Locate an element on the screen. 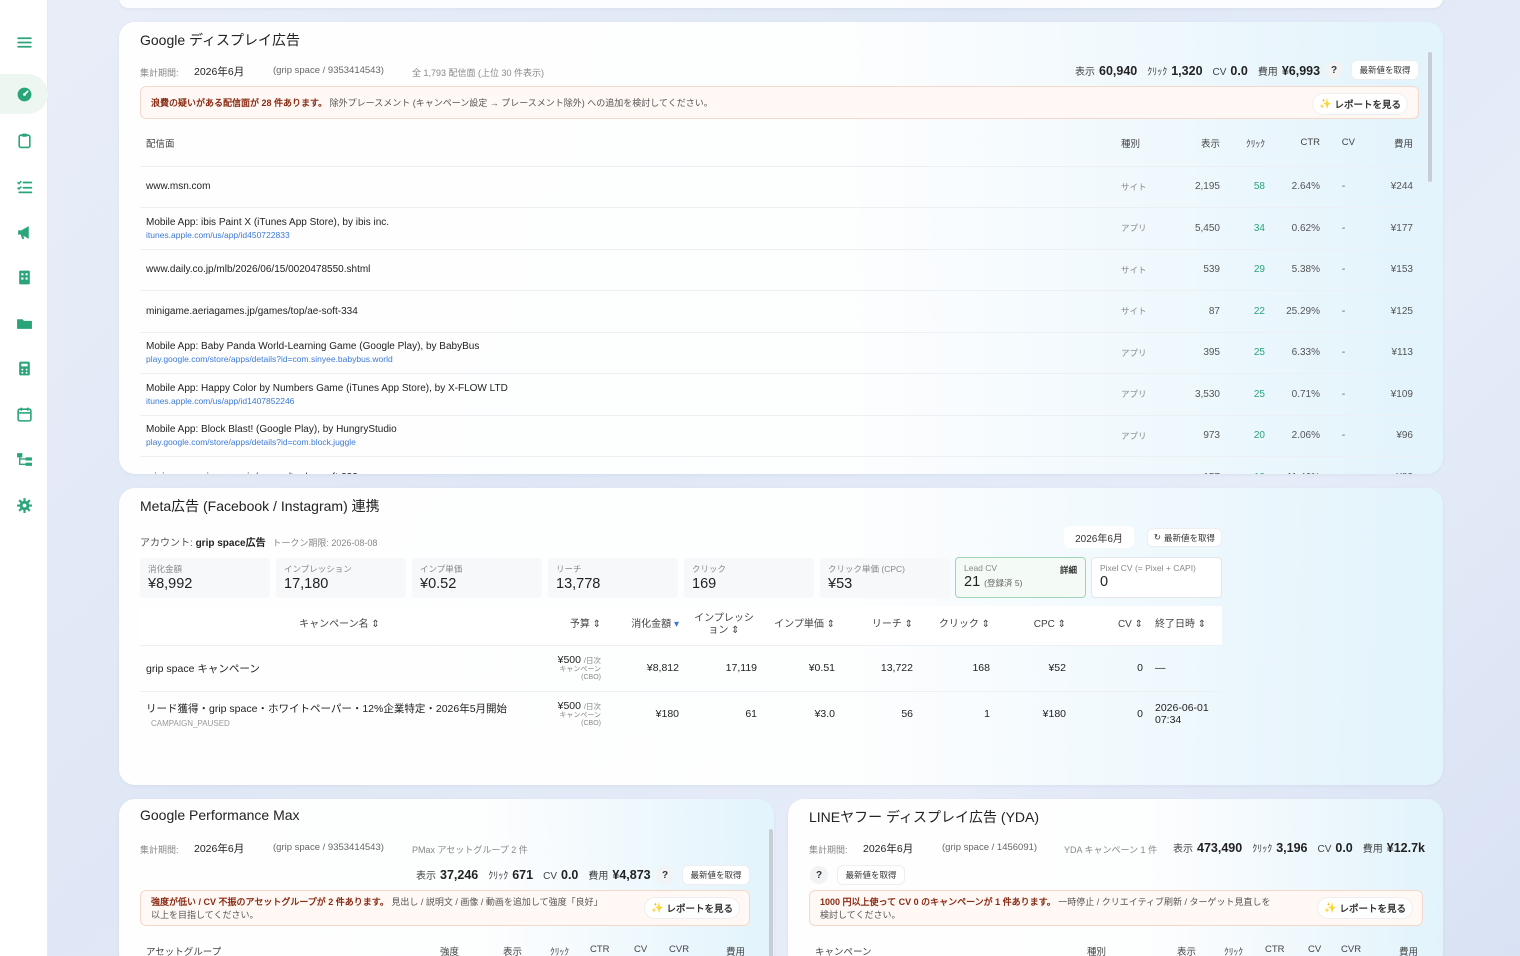 This screenshot has width=1520, height=956. clk-label: ｸﾘｯｸ is located at coordinates (1157, 72).